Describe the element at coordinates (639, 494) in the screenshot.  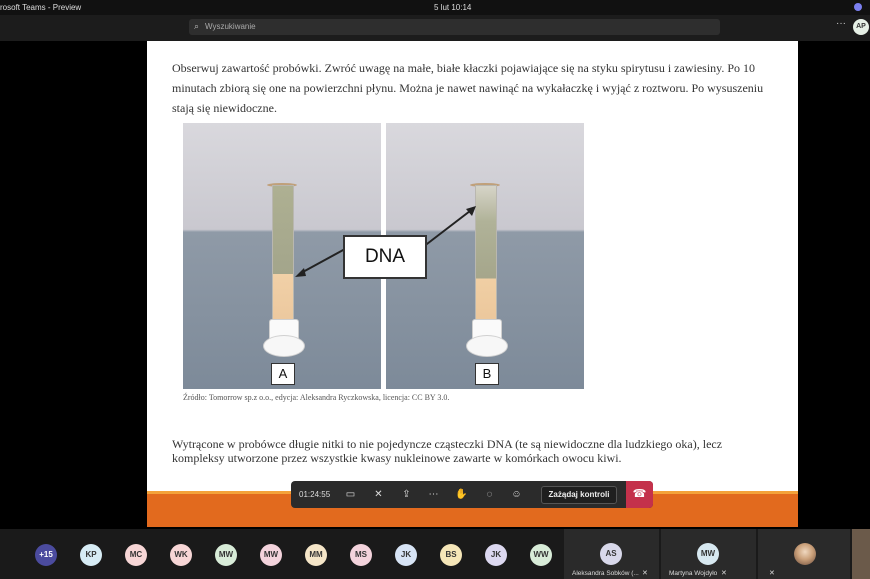
I see `hang-up-button: ☎` at that location.